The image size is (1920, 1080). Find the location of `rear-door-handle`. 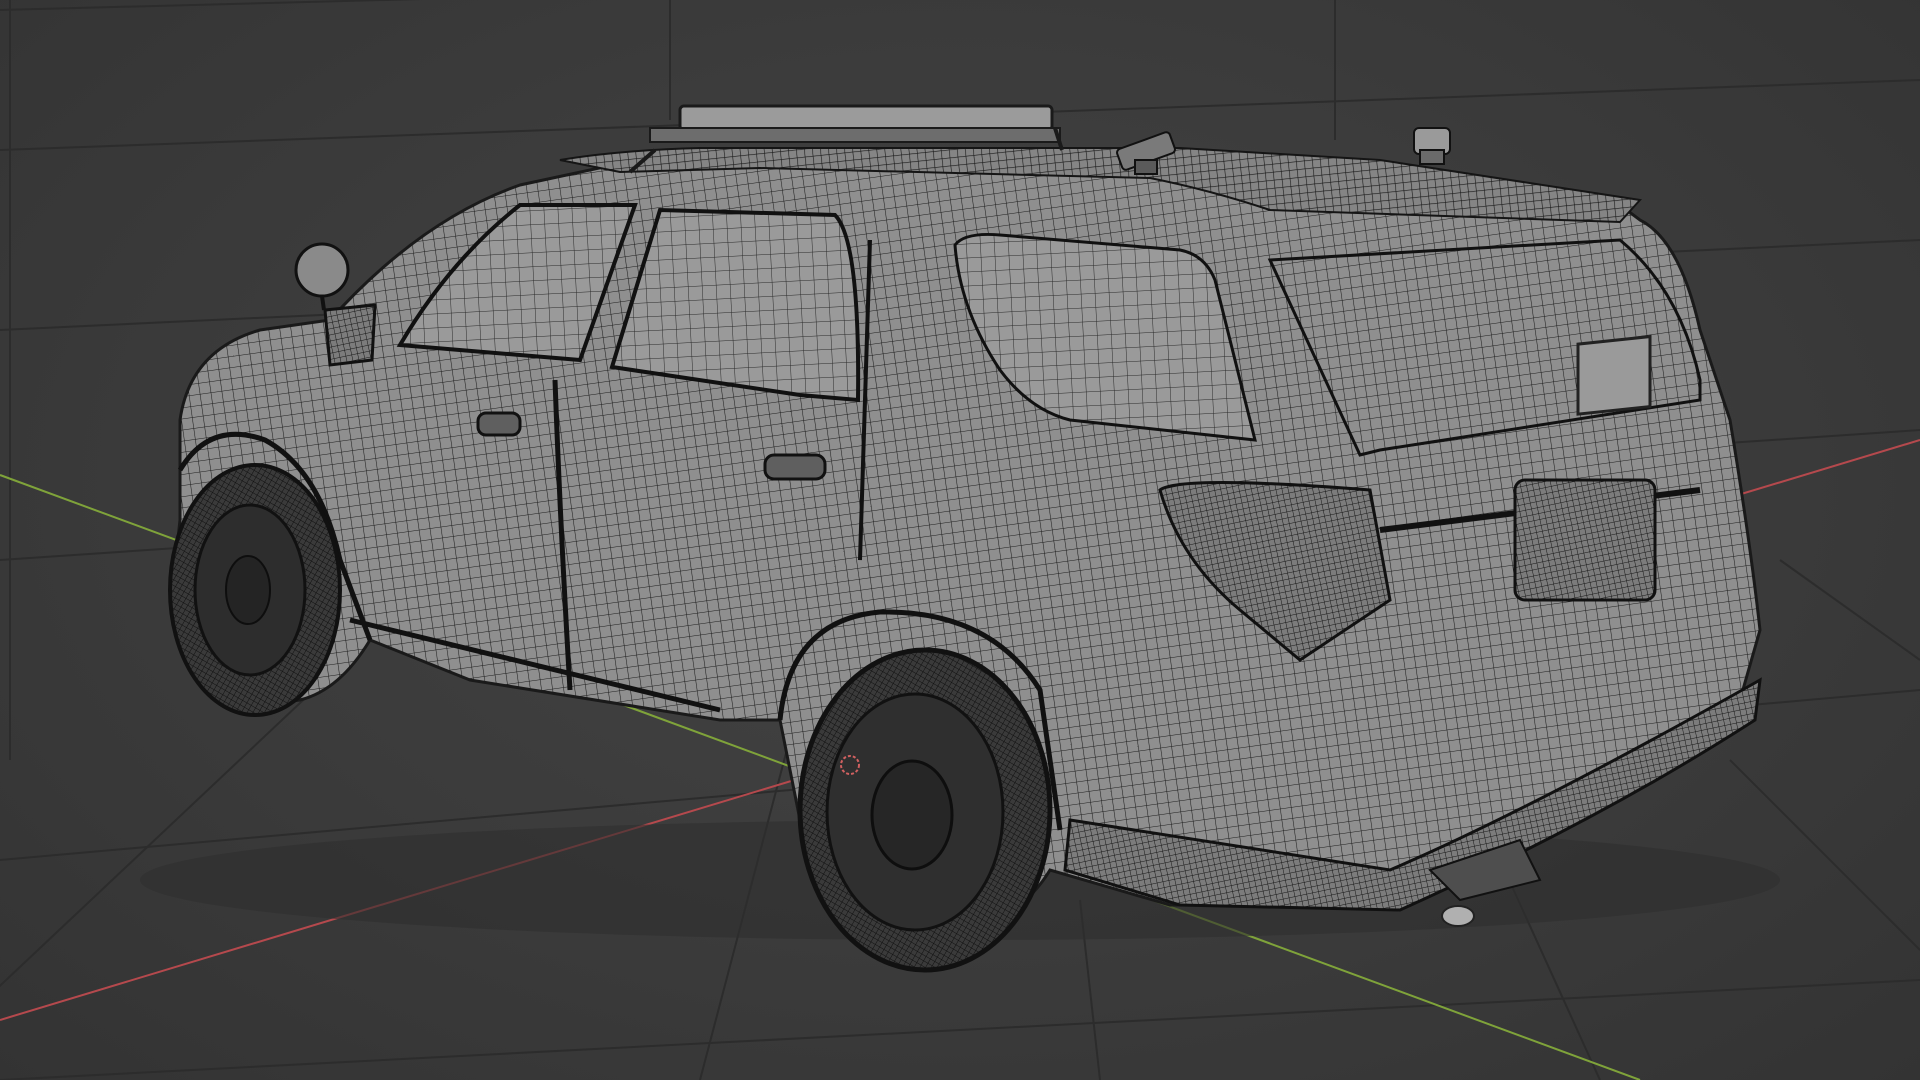

rear-door-handle is located at coordinates (795, 467).